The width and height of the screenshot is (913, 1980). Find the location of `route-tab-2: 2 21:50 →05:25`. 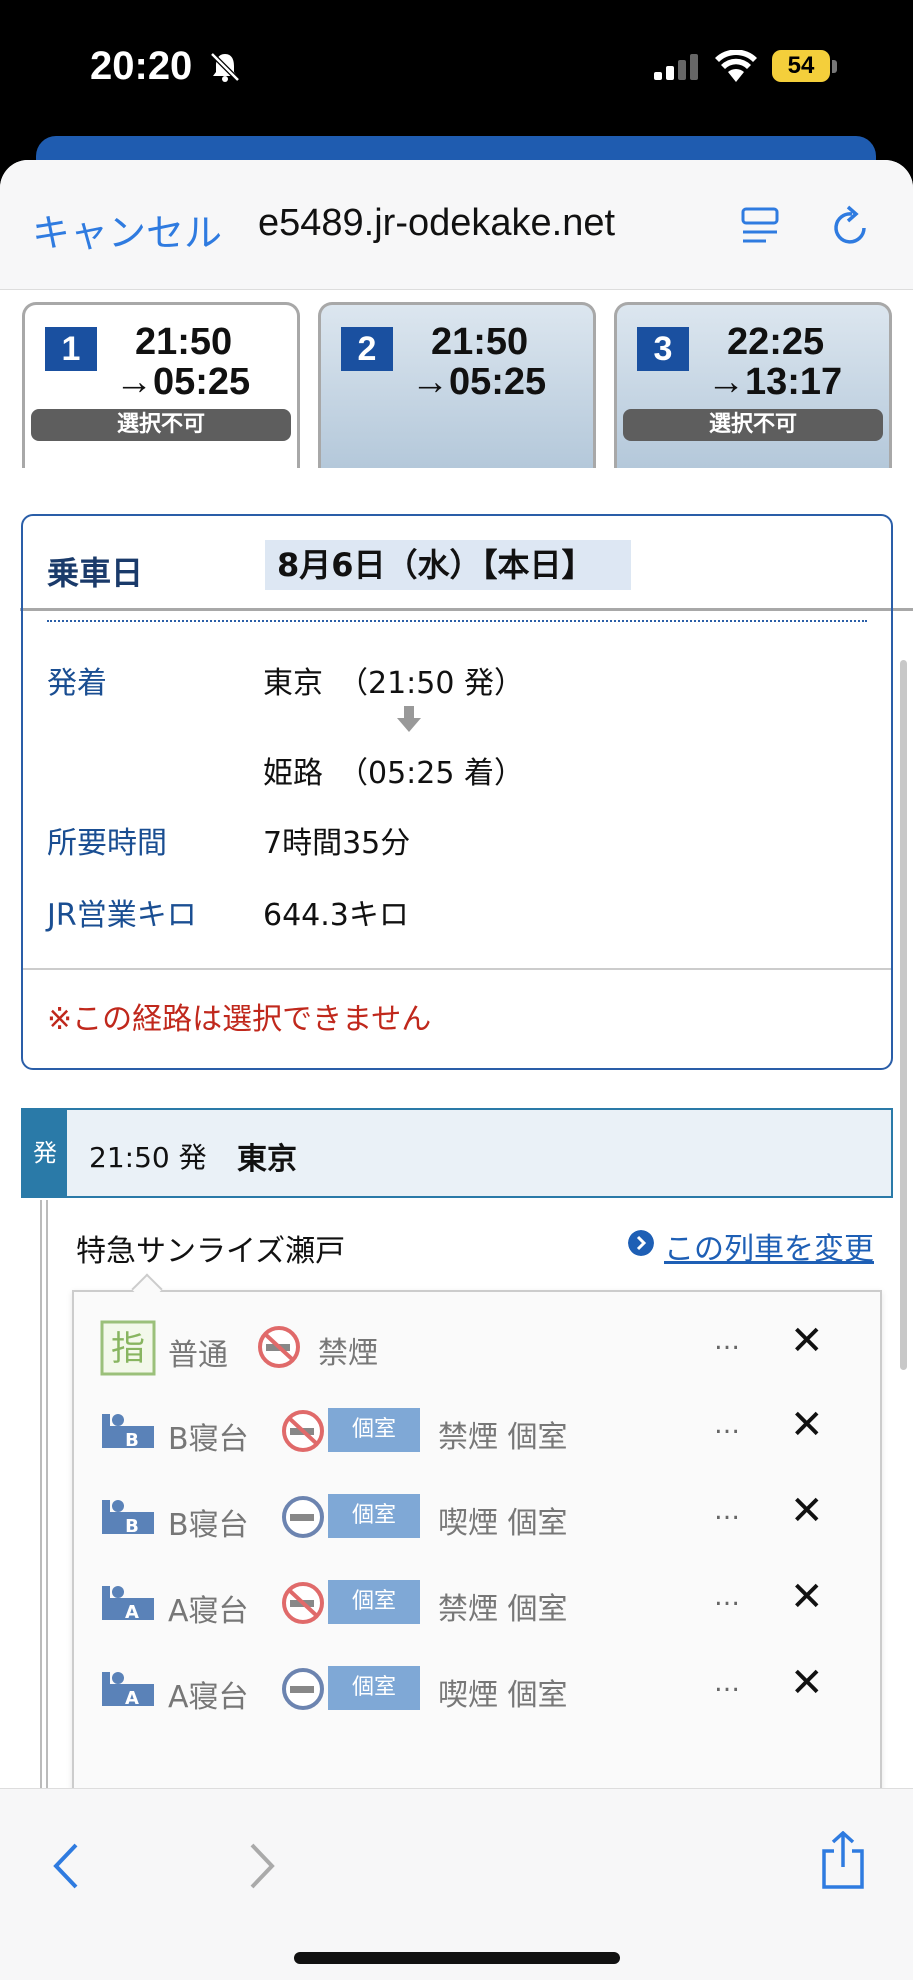

route-tab-2: 2 21:50 →05:25 is located at coordinates (457, 385).